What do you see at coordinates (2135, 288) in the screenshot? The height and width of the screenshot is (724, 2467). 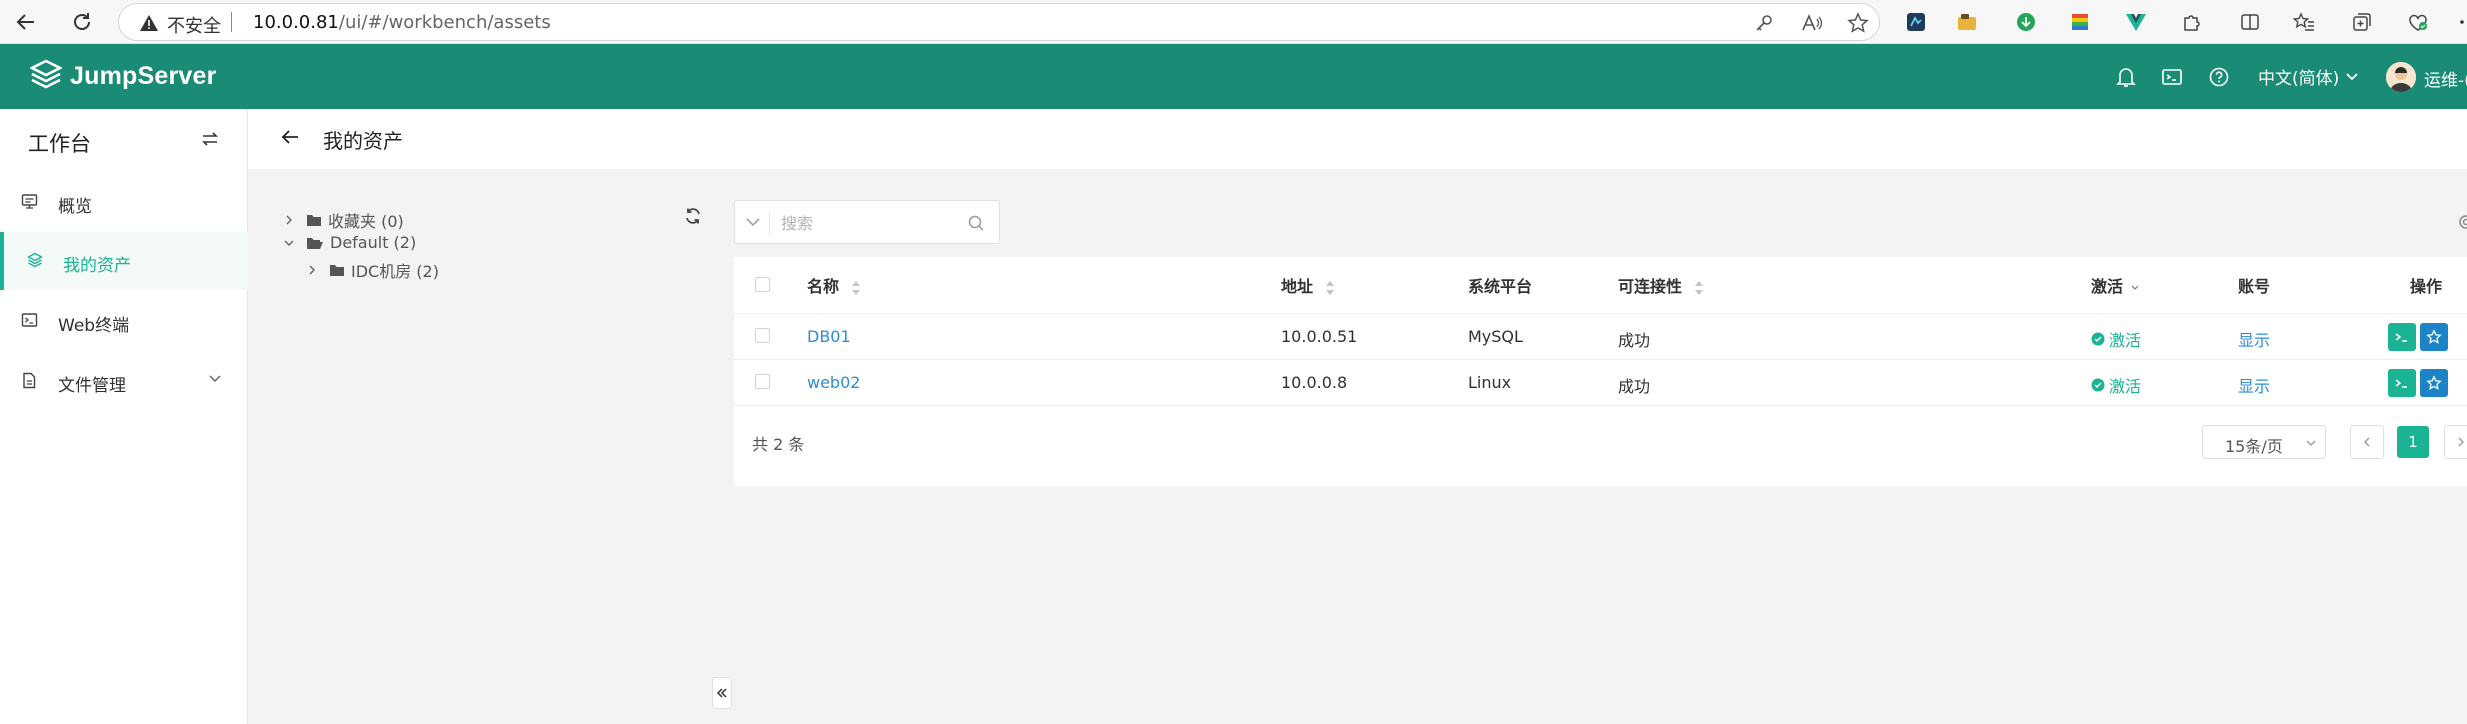 I see `filter-chevron-icon` at bounding box center [2135, 288].